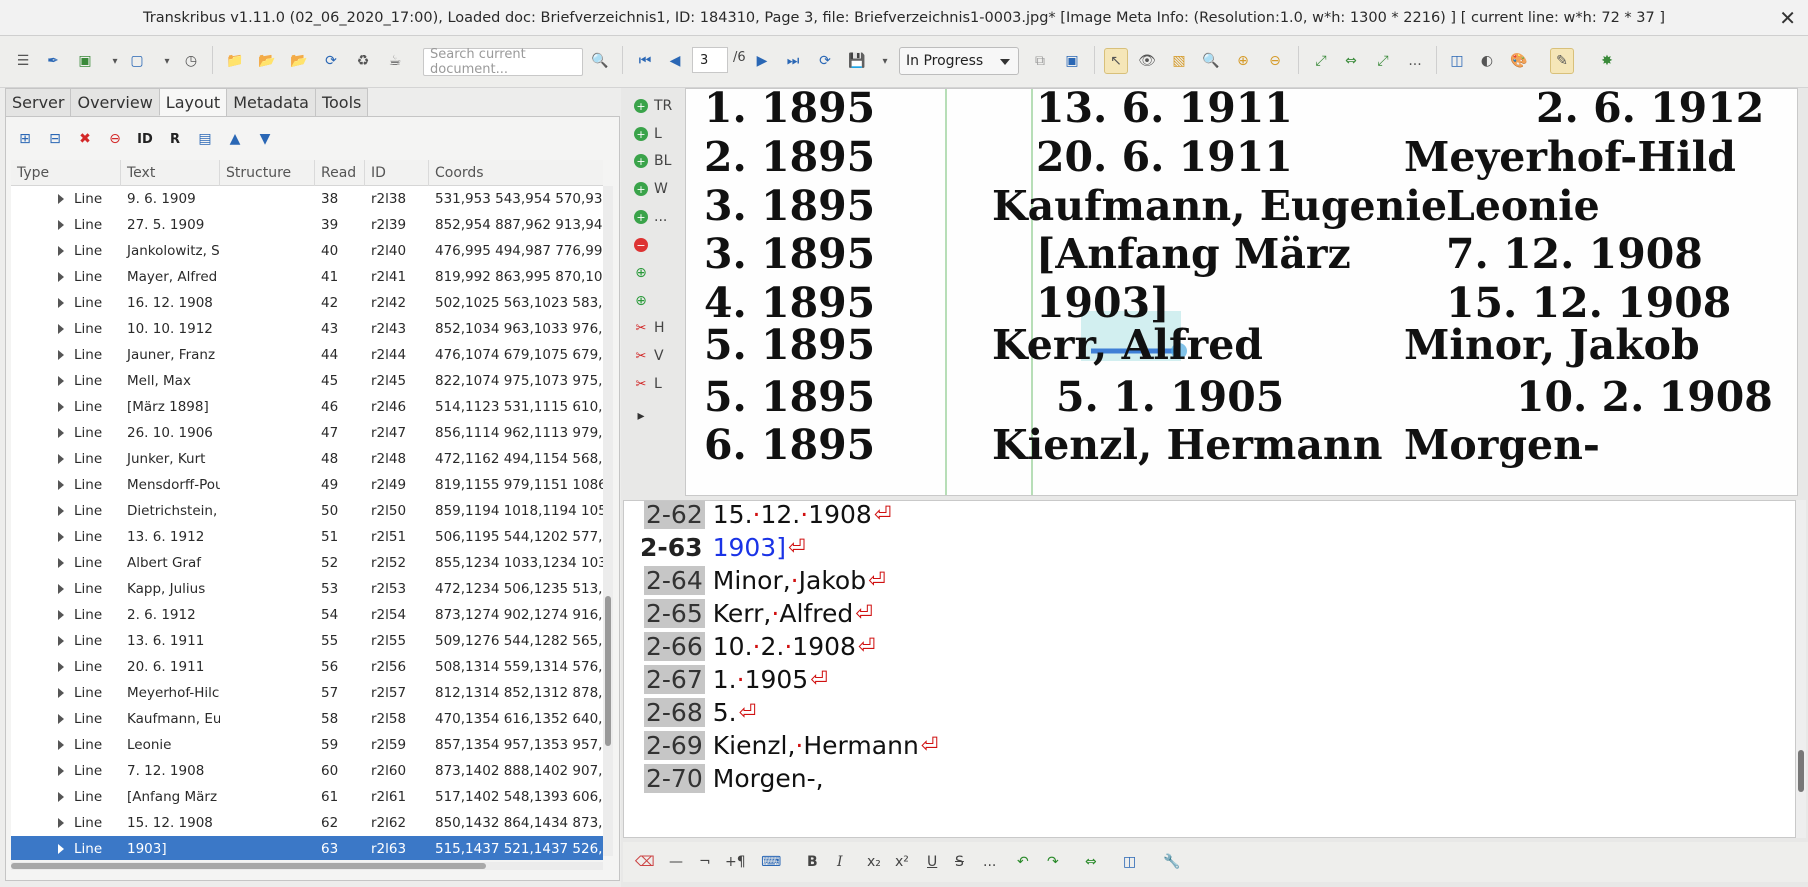  What do you see at coordinates (397, 173) in the screenshot?
I see `col-id: ID` at bounding box center [397, 173].